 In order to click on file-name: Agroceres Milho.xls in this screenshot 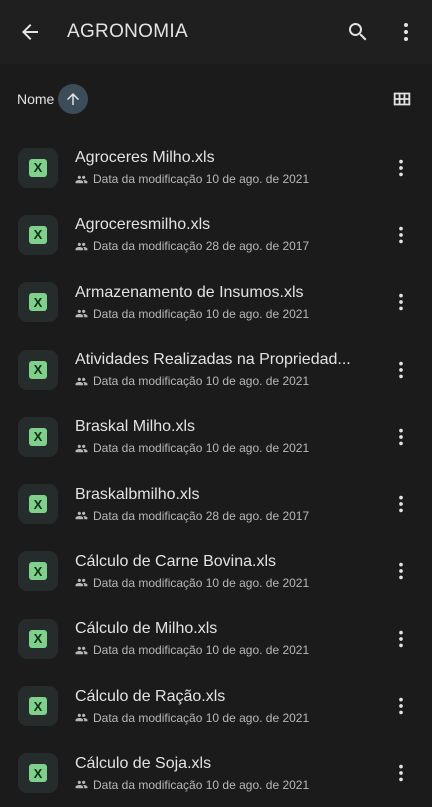, I will do `click(145, 158)`.